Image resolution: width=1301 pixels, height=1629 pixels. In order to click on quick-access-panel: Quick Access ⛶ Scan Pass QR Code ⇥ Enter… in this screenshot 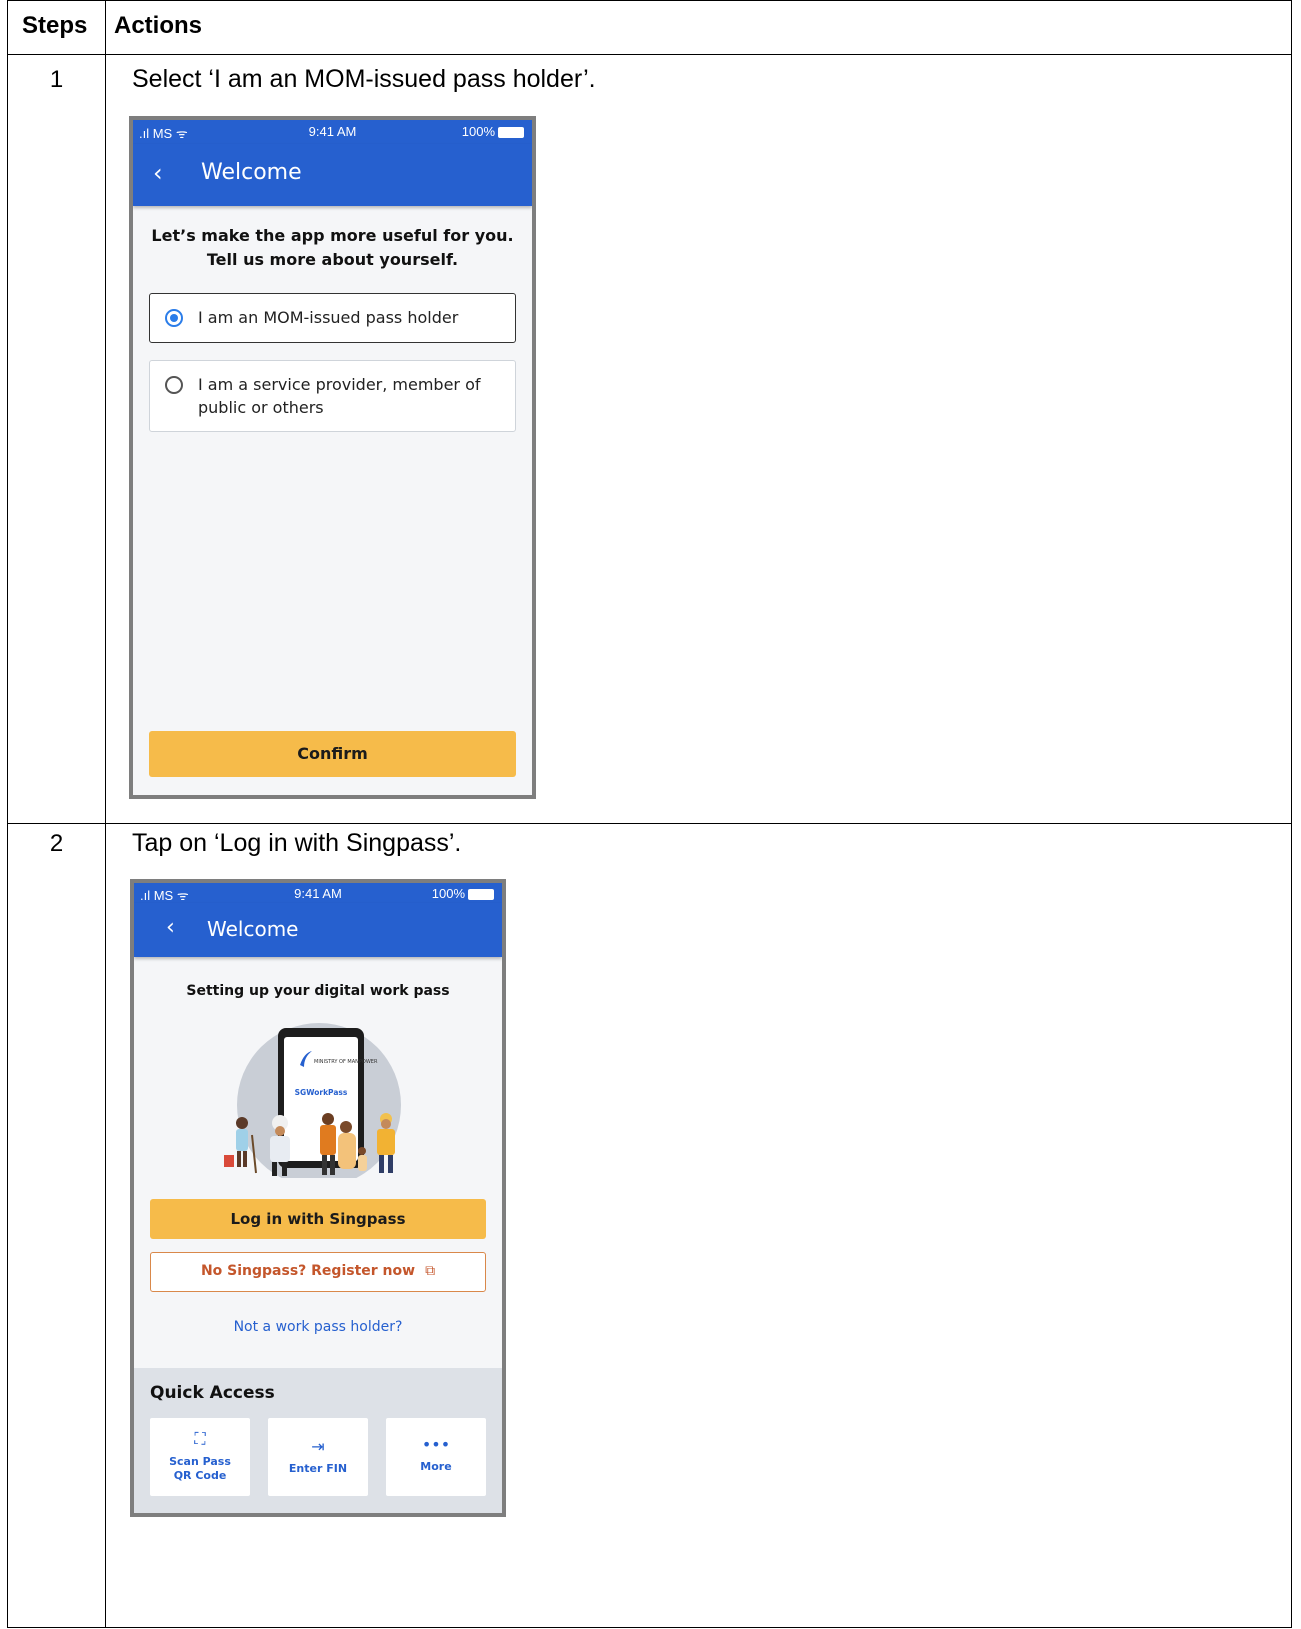, I will do `click(318, 1440)`.